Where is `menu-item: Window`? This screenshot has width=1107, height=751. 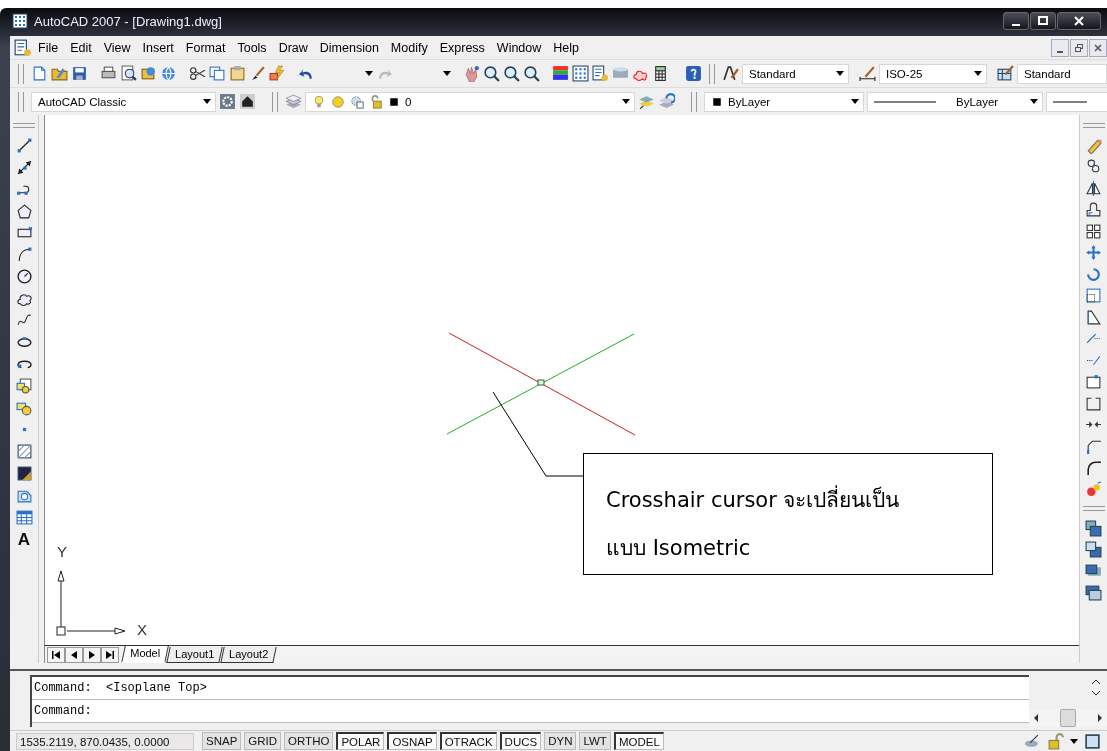
menu-item: Window is located at coordinates (519, 47).